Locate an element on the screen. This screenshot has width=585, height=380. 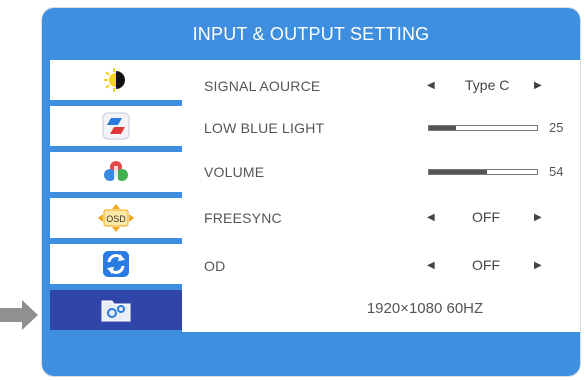
sidebar-item-osd: OSD is located at coordinates (116, 218).